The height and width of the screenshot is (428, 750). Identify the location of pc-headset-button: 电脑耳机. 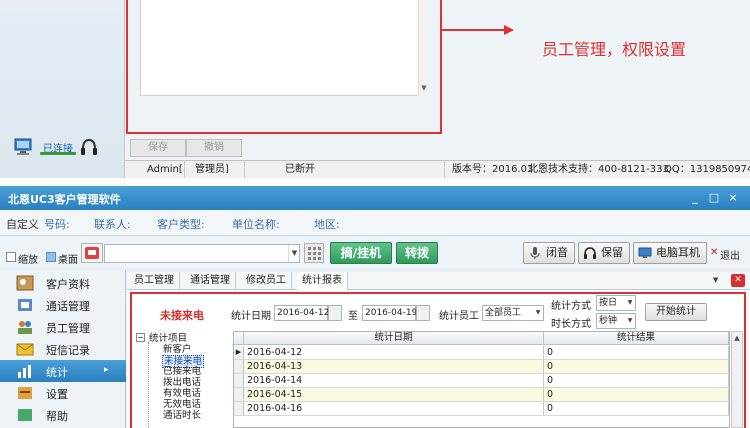
(670, 253).